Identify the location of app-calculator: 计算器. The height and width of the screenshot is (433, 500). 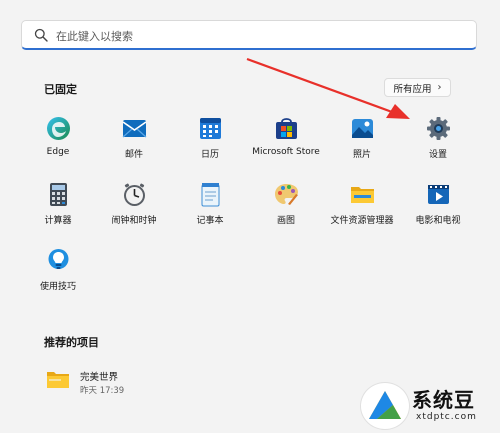
(58, 210).